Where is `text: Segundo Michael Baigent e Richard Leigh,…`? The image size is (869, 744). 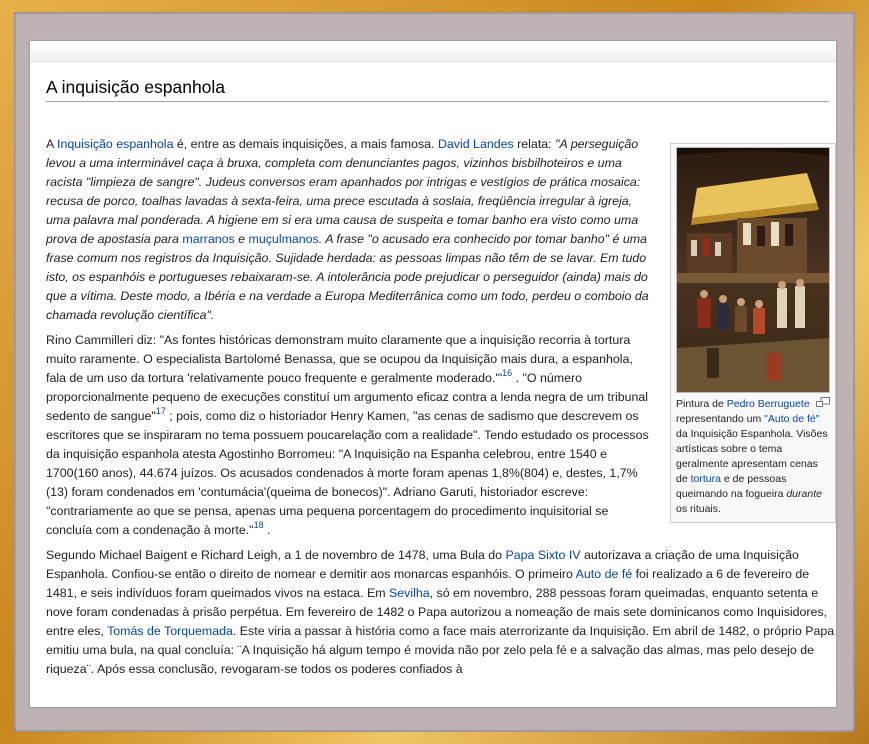 text: Segundo Michael Baigent e Richard Leigh,… is located at coordinates (276, 555).